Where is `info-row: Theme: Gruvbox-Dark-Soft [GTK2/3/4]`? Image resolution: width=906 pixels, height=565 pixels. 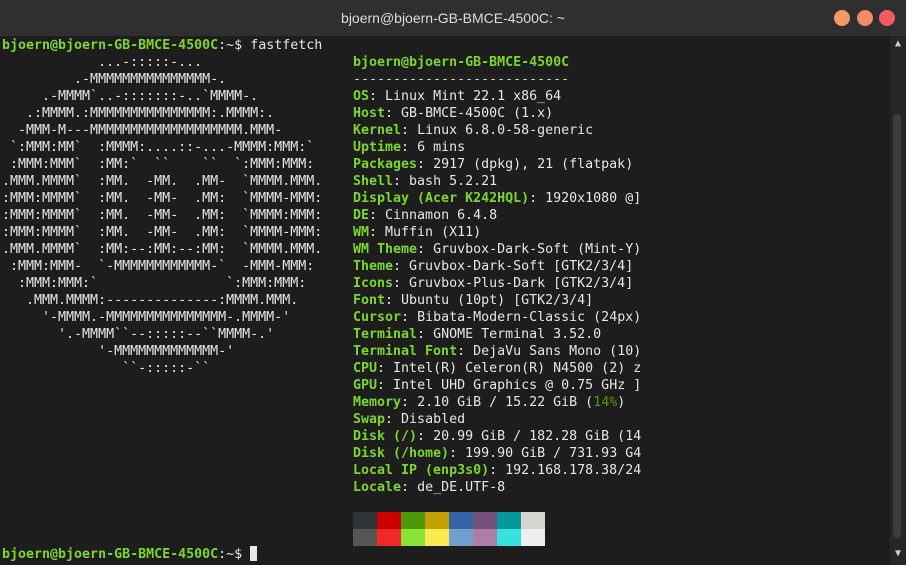 info-row: Theme: Gruvbox-Dark-Soft [GTK2/3/4] is located at coordinates (493, 266).